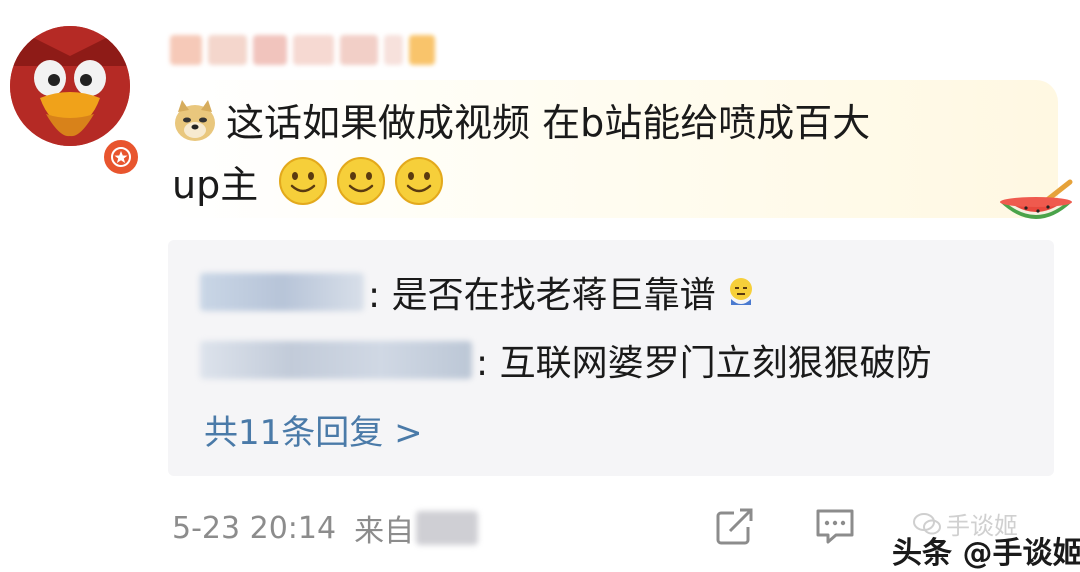 The width and height of the screenshot is (1080, 572). Describe the element at coordinates (121, 157) in the screenshot. I see `vip-badge-icon` at that location.